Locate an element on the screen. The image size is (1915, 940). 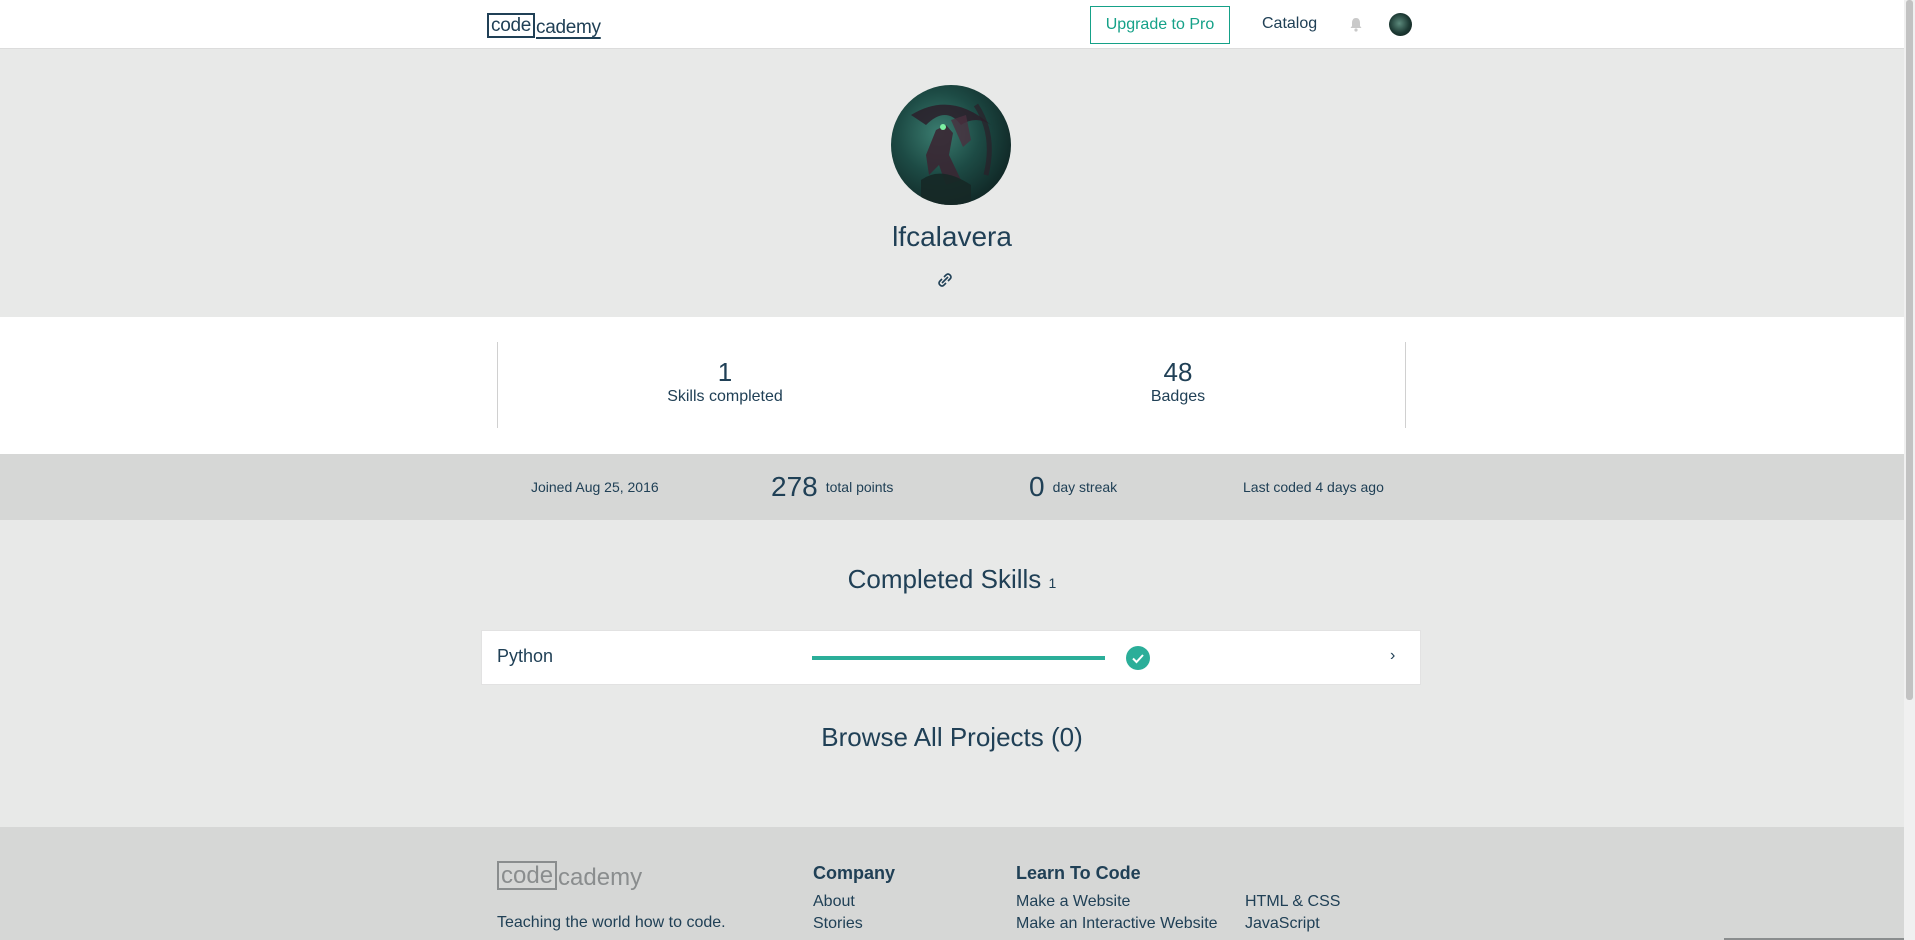
footer-link-html-css: HTML & CSS is located at coordinates (1292, 902).